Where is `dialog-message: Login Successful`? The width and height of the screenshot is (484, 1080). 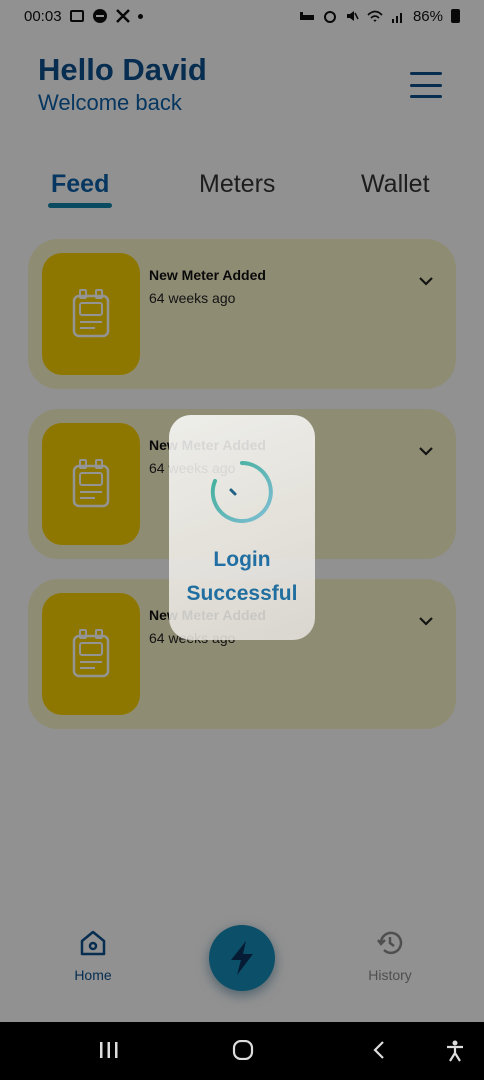 dialog-message: Login Successful is located at coordinates (242, 577).